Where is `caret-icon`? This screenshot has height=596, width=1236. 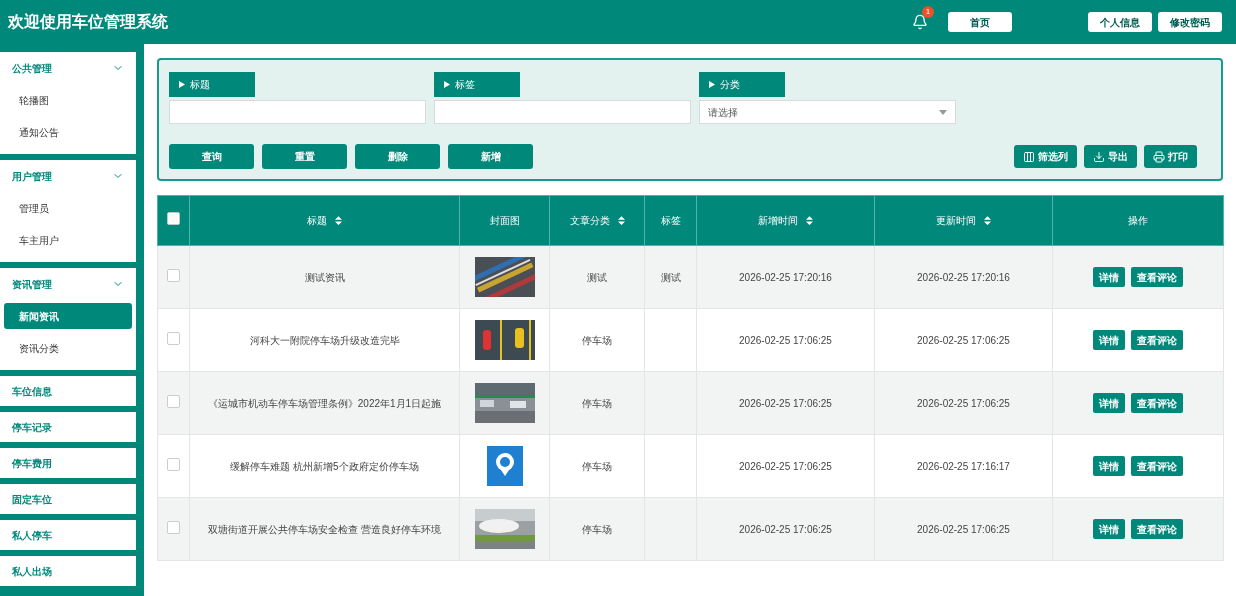 caret-icon is located at coordinates (943, 112).